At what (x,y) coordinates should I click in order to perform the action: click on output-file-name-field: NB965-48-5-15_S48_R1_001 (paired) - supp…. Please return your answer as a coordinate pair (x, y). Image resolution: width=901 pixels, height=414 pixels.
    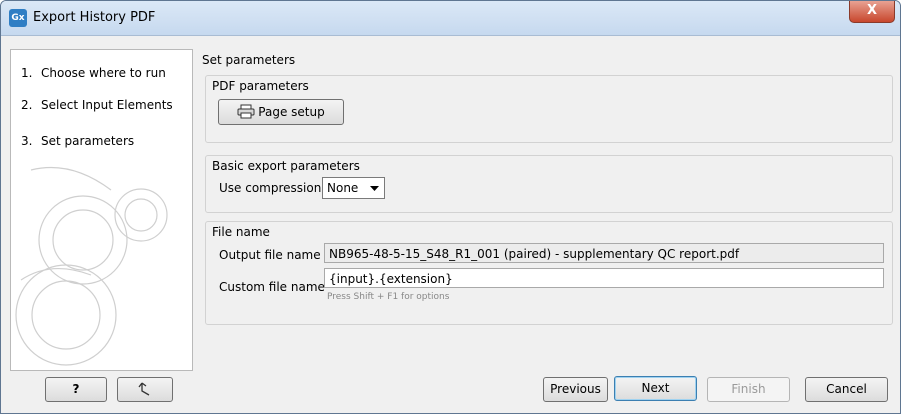
    Looking at the image, I should click on (604, 253).